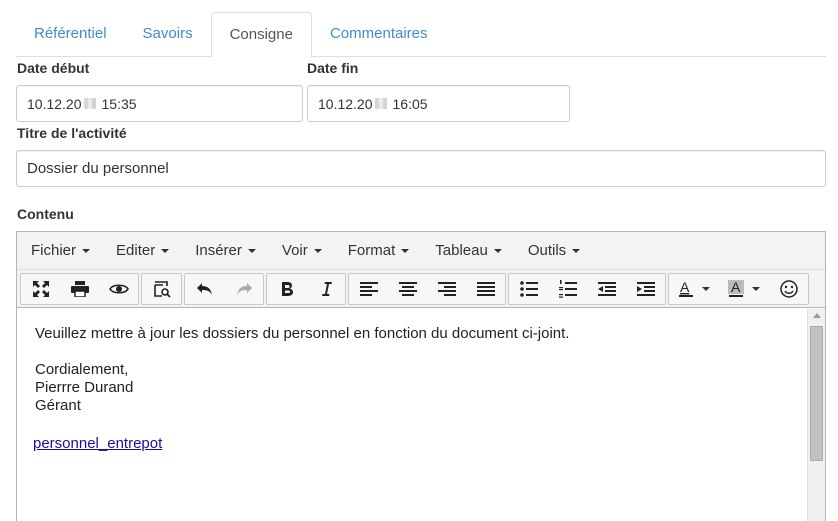 The width and height of the screenshot is (838, 521). I want to click on background-color-icon: A, so click(736, 288).